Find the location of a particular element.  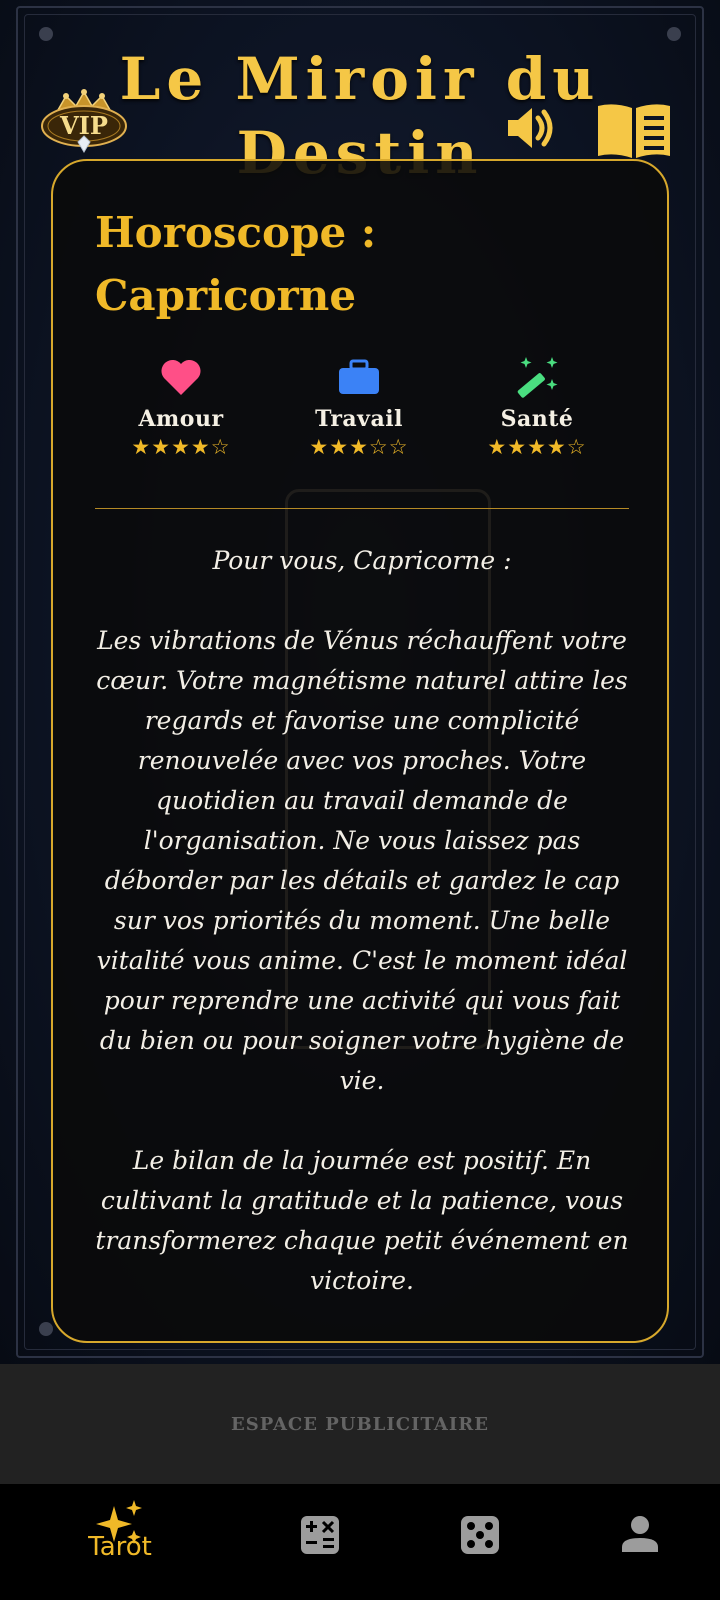

vip-badge-text: VIP is located at coordinates (83, 125).